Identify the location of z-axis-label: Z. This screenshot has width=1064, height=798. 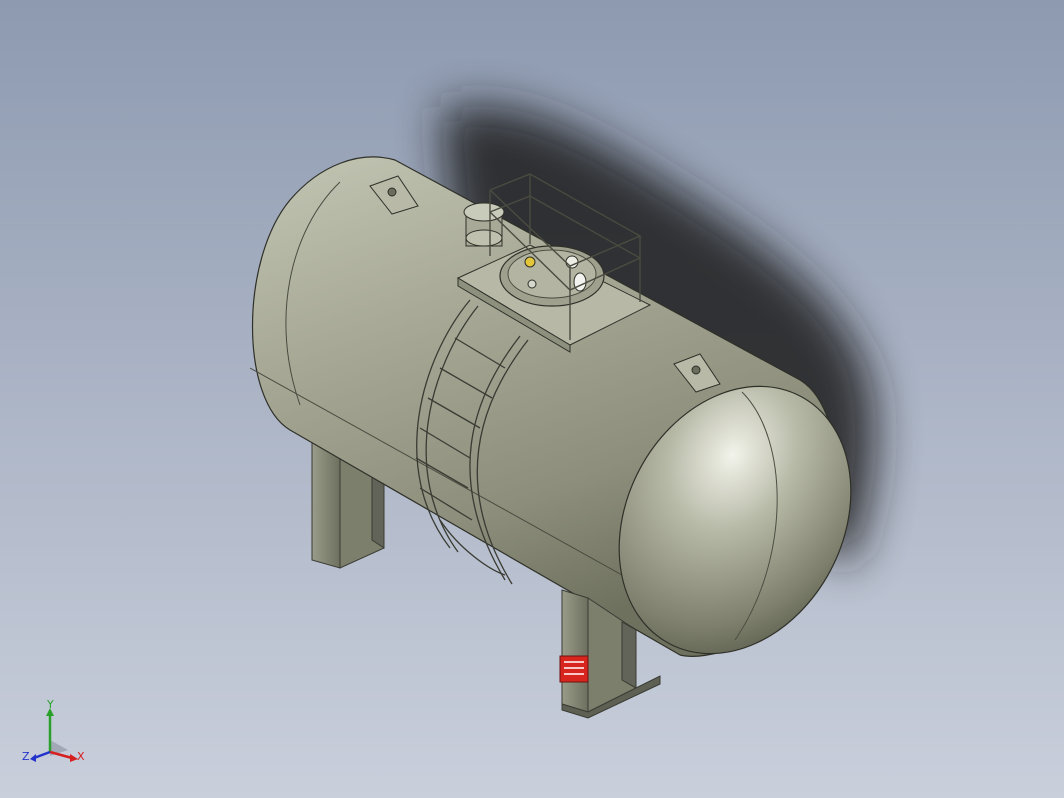
(26, 756).